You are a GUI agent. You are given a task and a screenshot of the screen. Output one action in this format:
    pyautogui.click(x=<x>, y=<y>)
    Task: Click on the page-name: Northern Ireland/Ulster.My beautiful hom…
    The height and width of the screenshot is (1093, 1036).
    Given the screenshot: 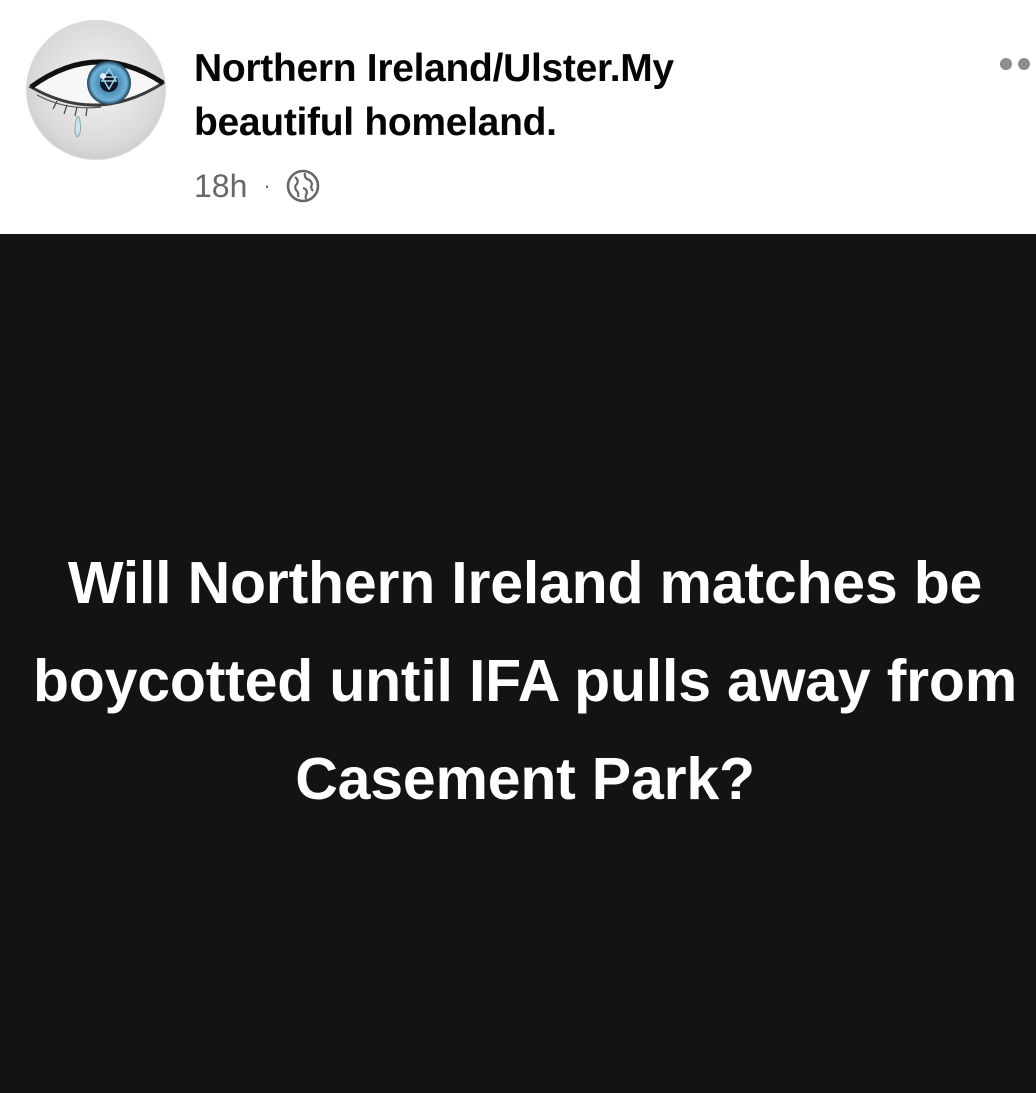 What is the action you would take?
    pyautogui.click(x=514, y=96)
    